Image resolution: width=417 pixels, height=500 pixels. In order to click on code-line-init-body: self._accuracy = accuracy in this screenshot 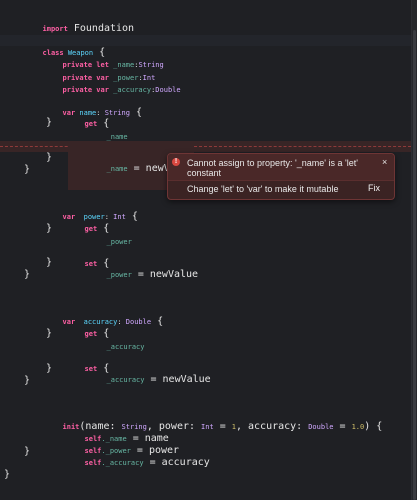, I will do `click(128, 460)`.